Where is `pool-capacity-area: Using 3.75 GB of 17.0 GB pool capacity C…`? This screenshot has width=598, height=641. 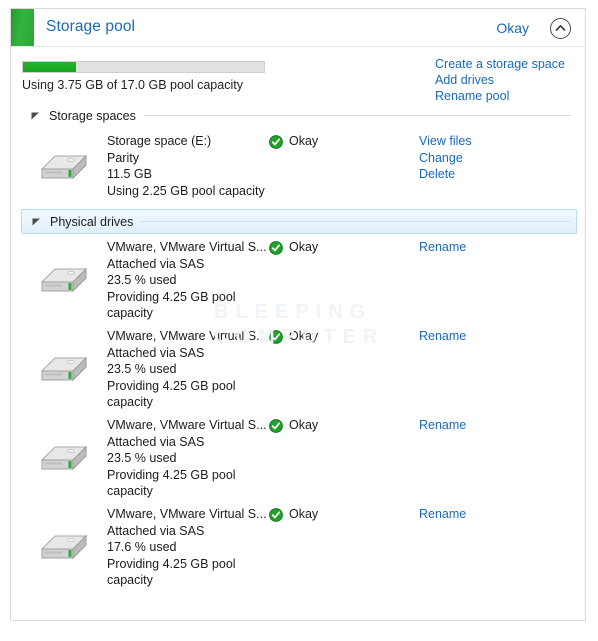
pool-capacity-area: Using 3.75 GB of 17.0 GB pool capacity C… is located at coordinates (298, 75).